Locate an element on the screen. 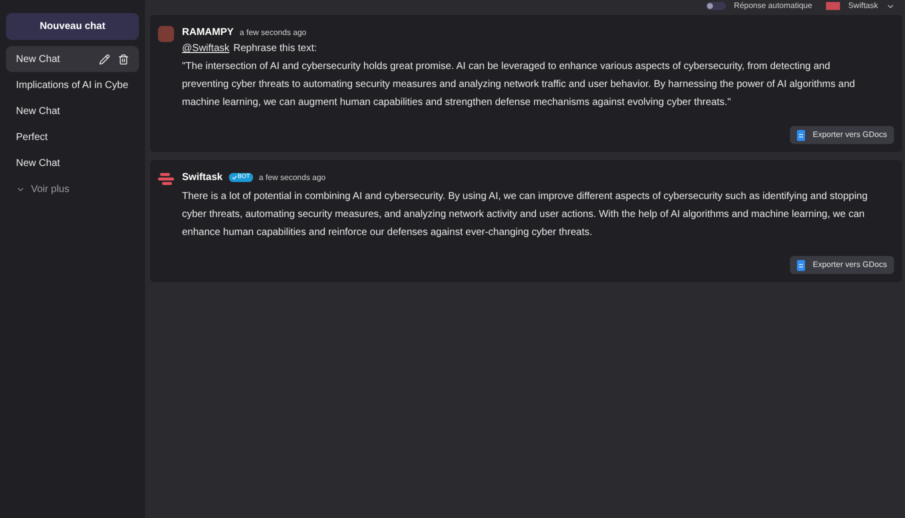 Image resolution: width=905 pixels, height=518 pixels. delete-icon is located at coordinates (123, 59).